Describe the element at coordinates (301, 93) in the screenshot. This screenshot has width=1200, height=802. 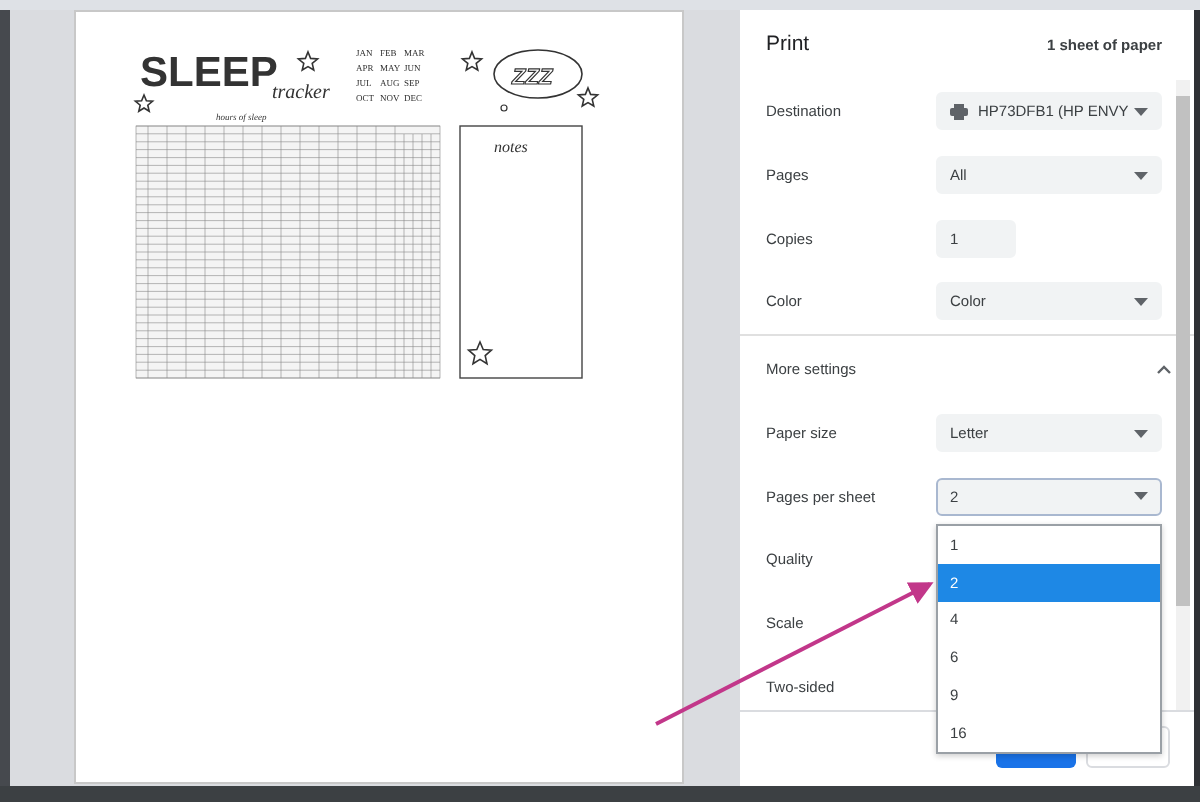
I see `tracker-subtitle: tracker` at that location.